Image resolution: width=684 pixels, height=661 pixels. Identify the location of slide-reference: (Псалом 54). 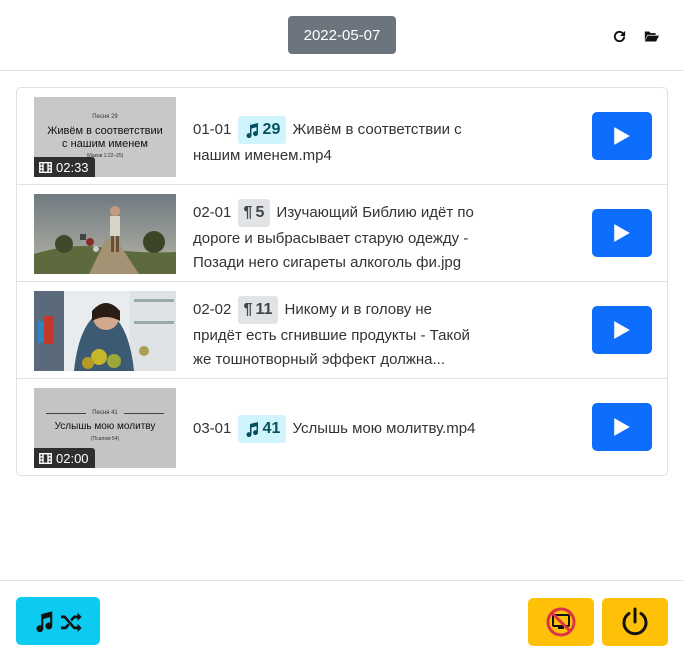
(105, 439).